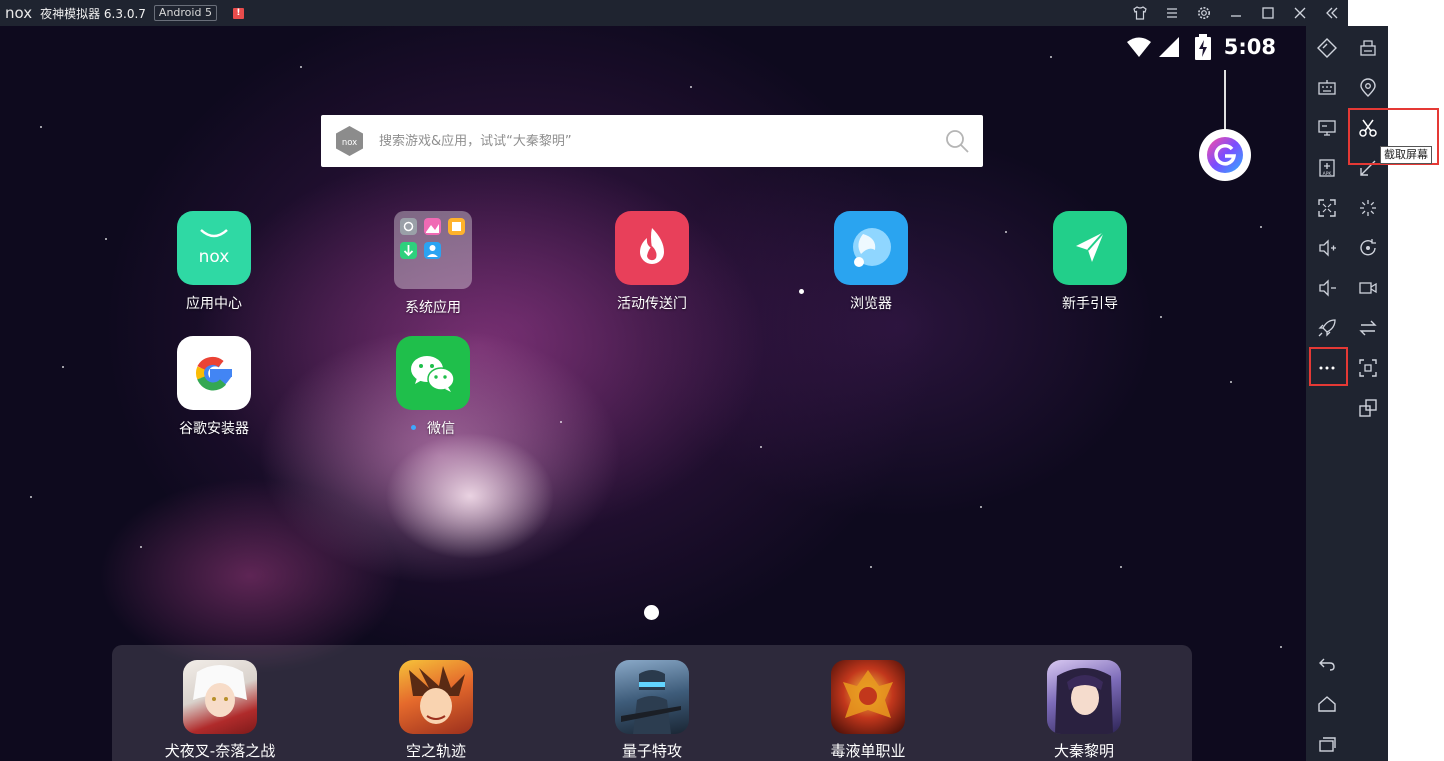 This screenshot has width=1444, height=761. I want to click on google-g-icon, so click(214, 373).